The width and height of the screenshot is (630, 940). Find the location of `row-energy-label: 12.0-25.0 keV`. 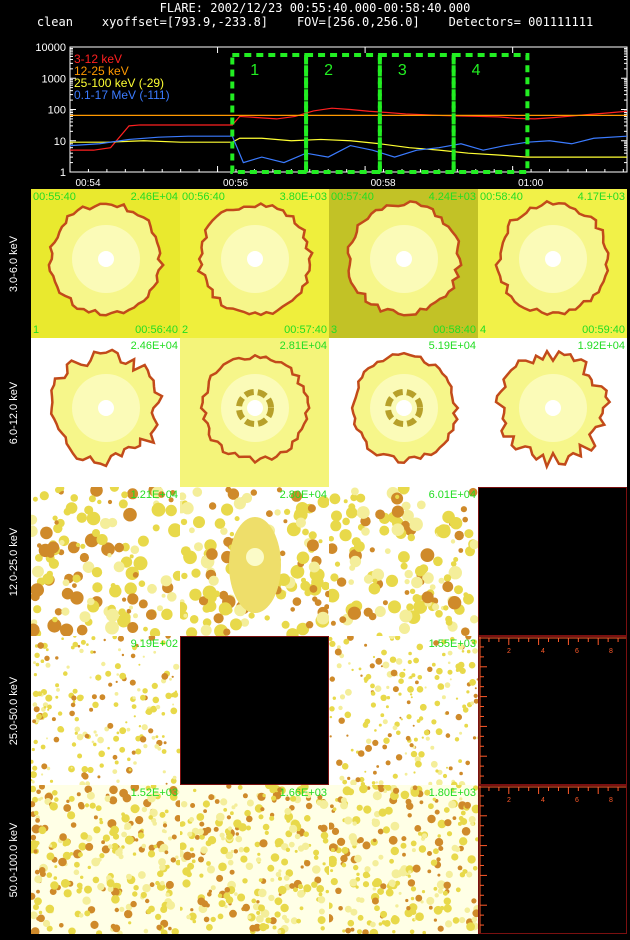

row-energy-label: 12.0-25.0 keV is located at coordinates (14, 561).